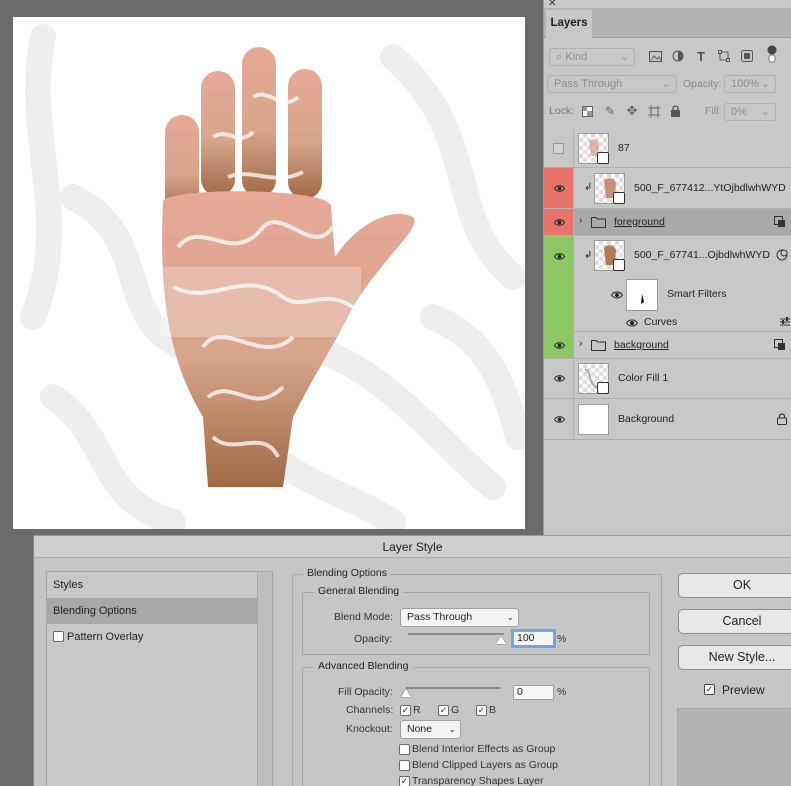 This screenshot has height=786, width=791. What do you see at coordinates (667, 419) in the screenshot?
I see `layer-row-background: Background` at bounding box center [667, 419].